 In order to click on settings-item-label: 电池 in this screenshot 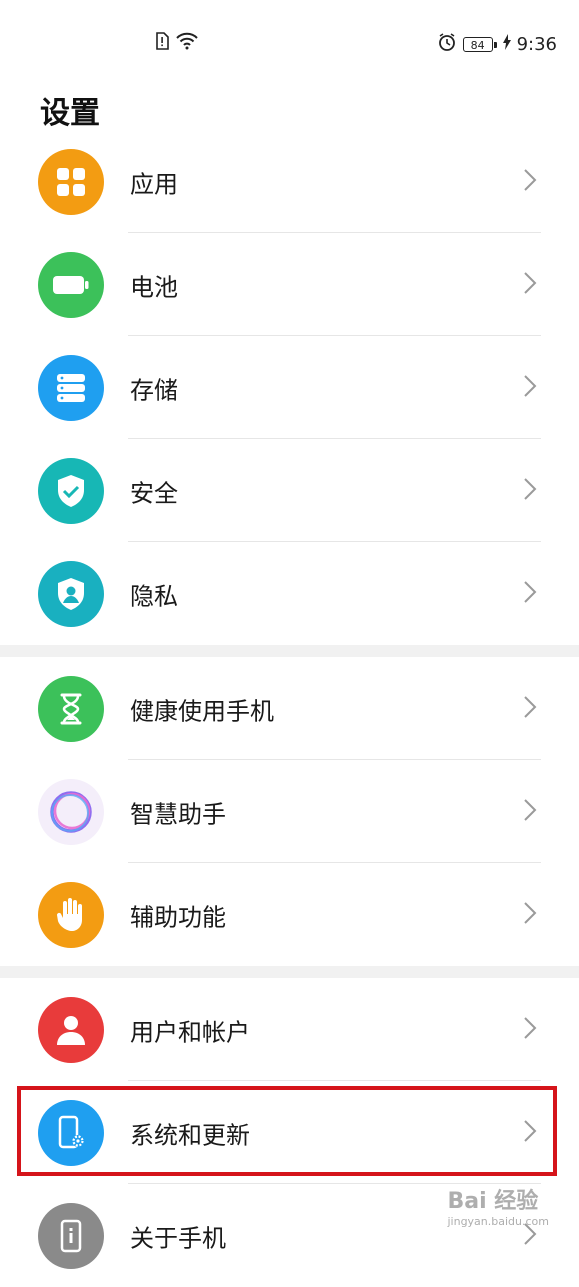, I will do `click(154, 287)`.